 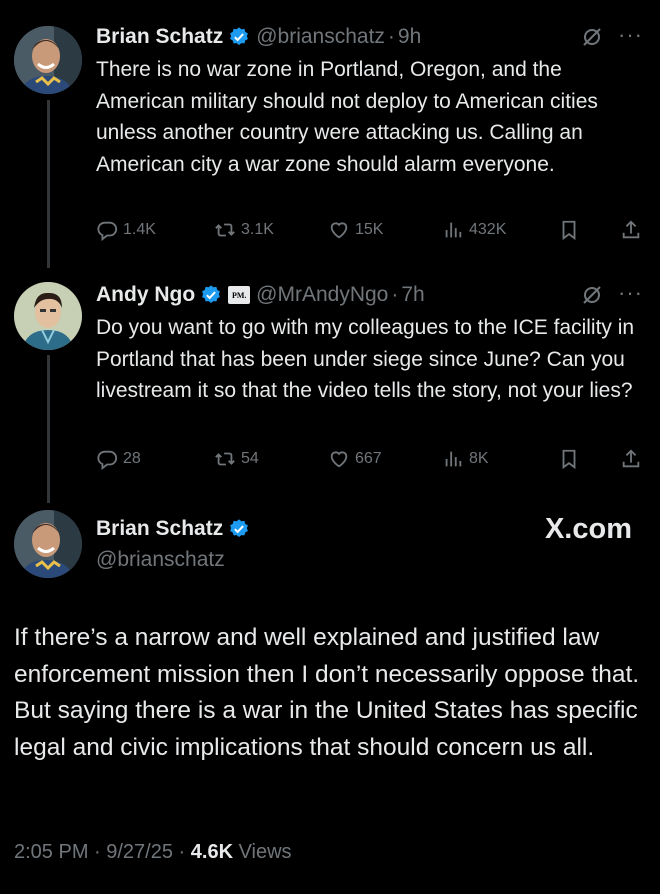 I want to click on like-count: 15K, so click(x=369, y=229).